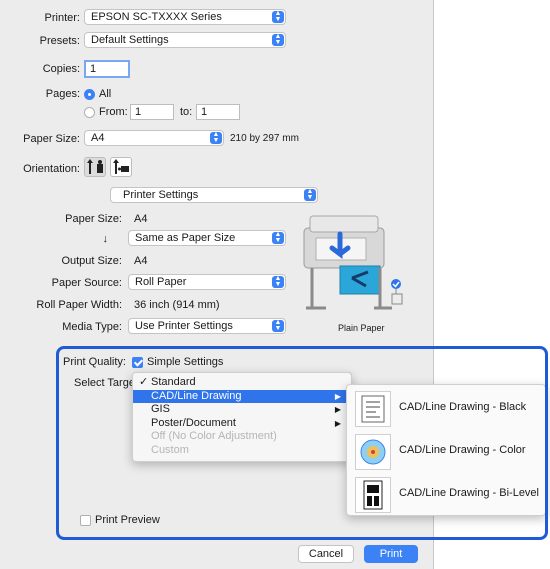 The width and height of the screenshot is (550, 569). Describe the element at coordinates (91, 261) in the screenshot. I see `output-size-label: Output Size:` at that location.